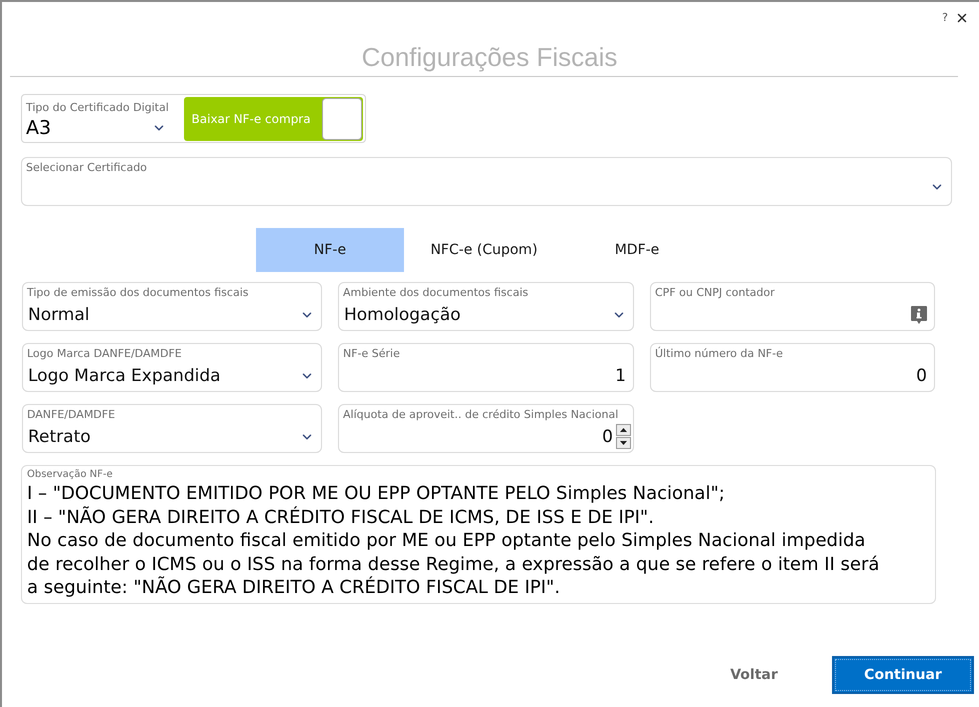 Image resolution: width=979 pixels, height=707 pixels. I want to click on field-label: Ambiente dos documentos fiscais, so click(436, 293).